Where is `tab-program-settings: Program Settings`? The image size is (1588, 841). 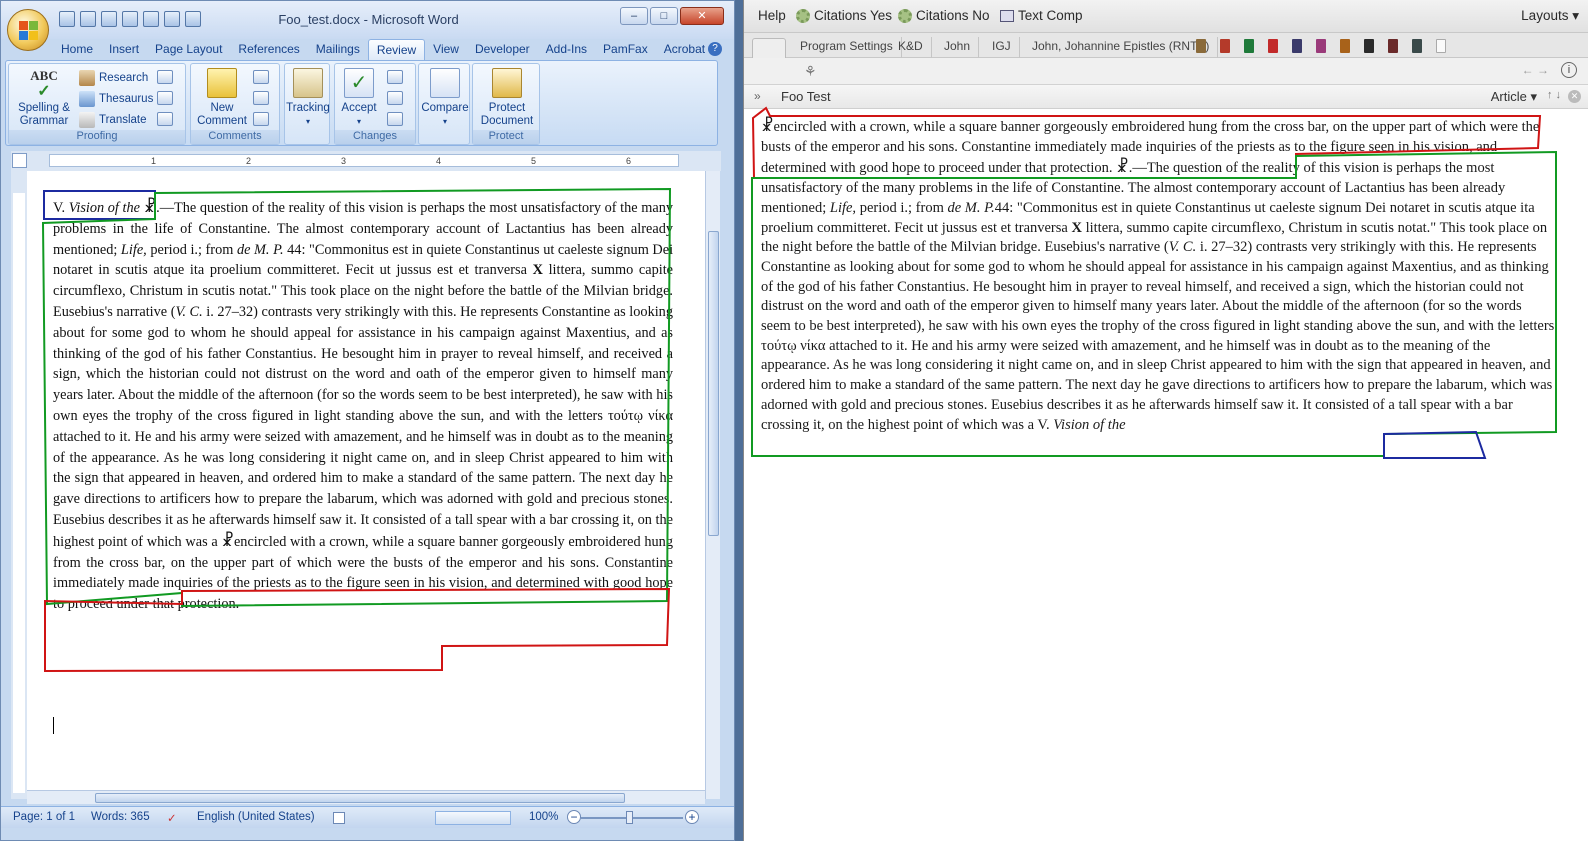 tab-program-settings: Program Settings is located at coordinates (847, 47).